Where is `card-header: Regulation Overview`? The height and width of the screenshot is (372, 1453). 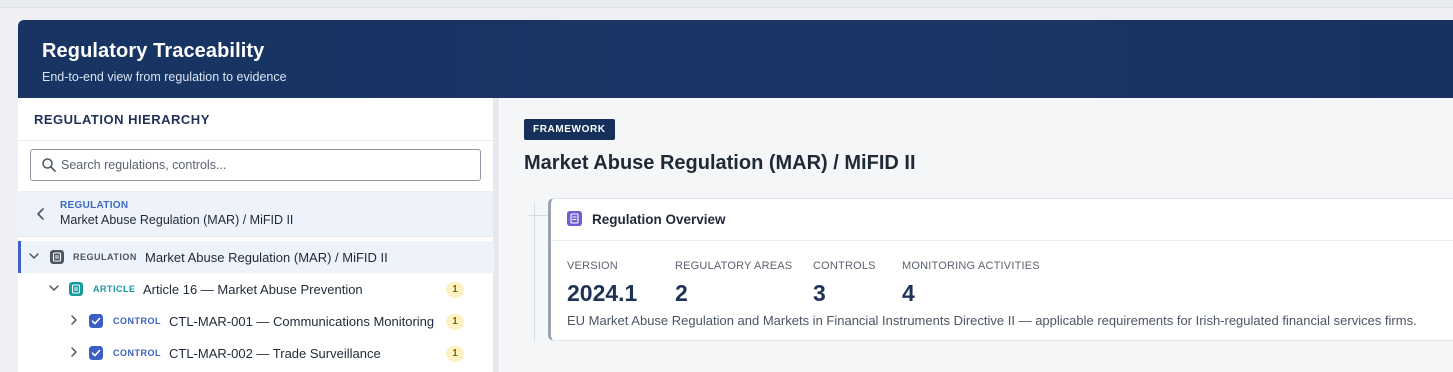 card-header: Regulation Overview is located at coordinates (1002, 220).